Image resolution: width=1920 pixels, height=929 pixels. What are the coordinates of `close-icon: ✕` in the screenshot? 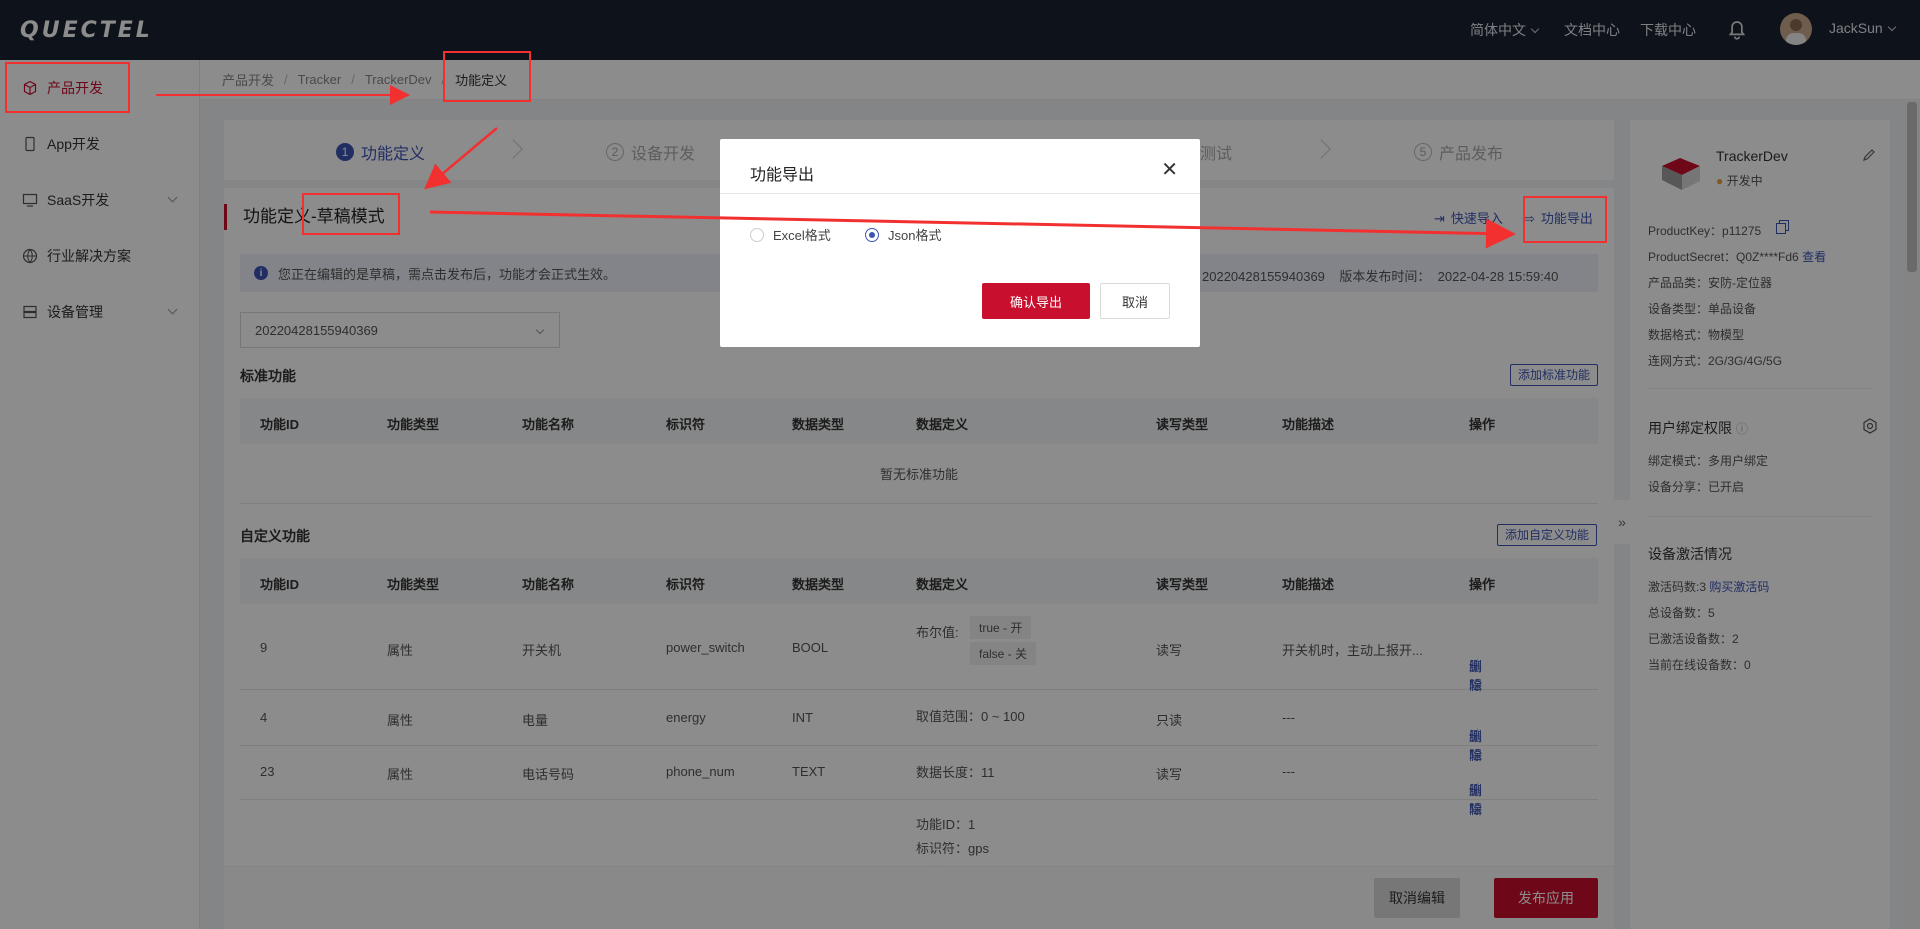 It's located at (1169, 169).